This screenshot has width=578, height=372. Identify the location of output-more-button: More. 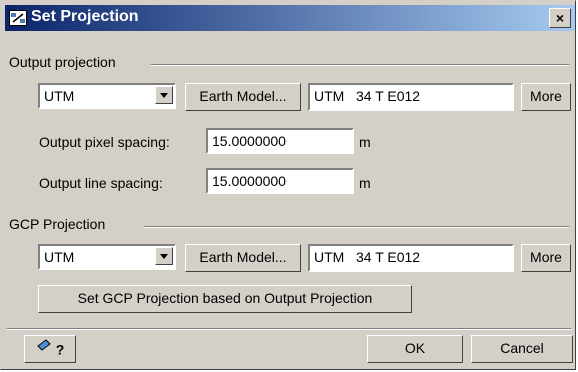
(546, 97).